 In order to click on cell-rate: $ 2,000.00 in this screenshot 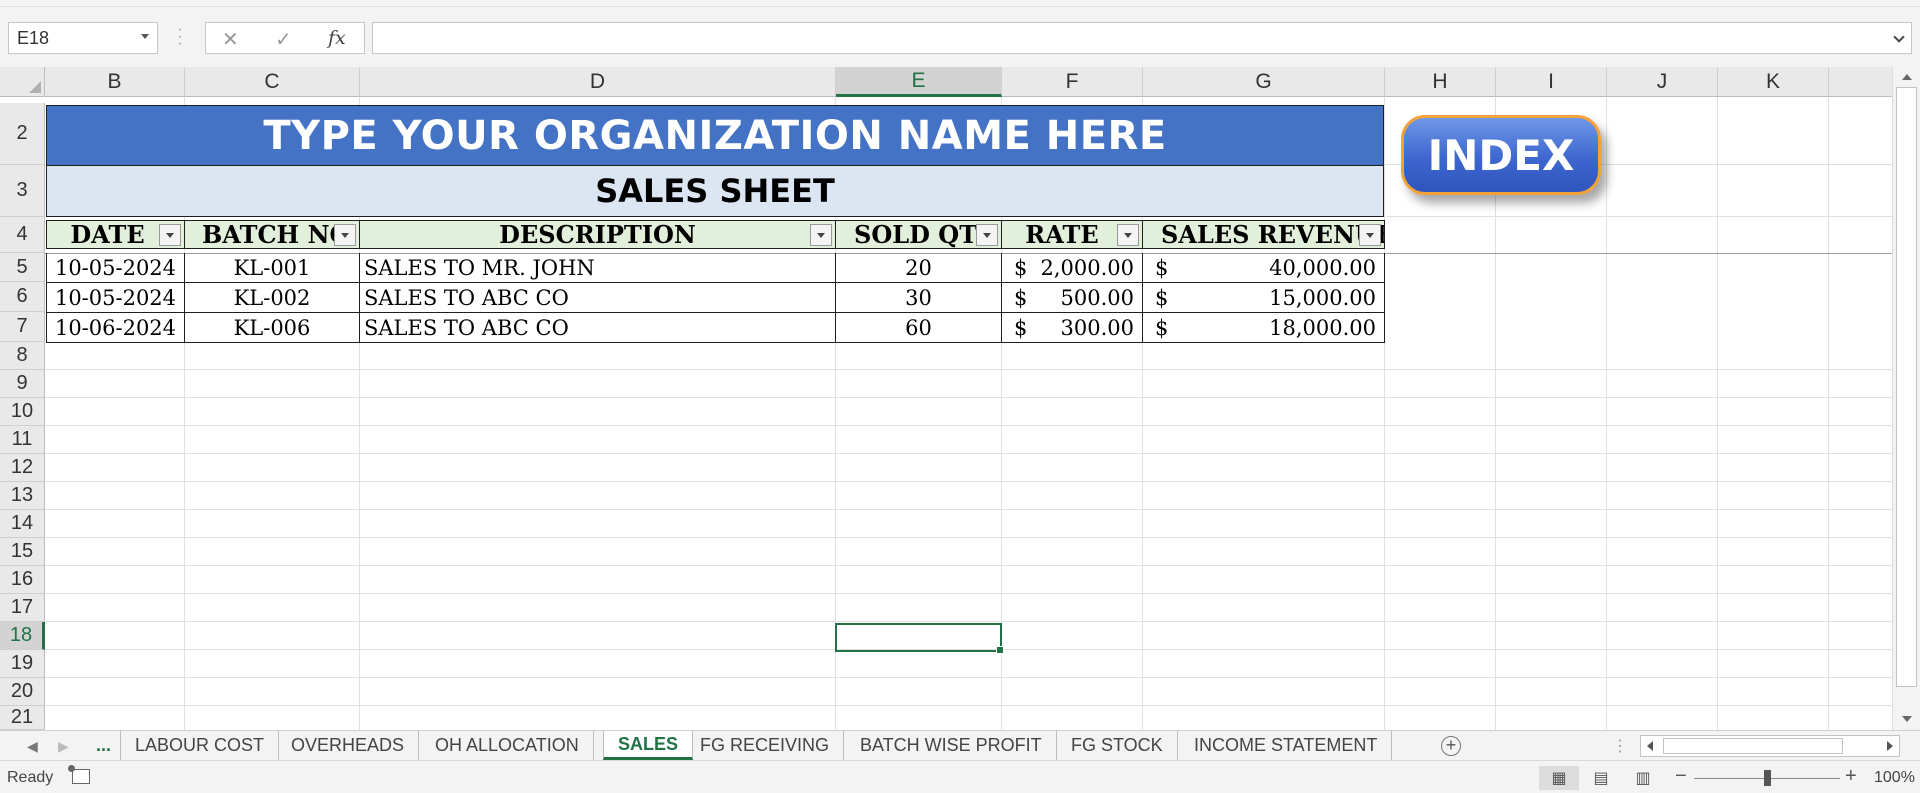, I will do `click(1072, 268)`.